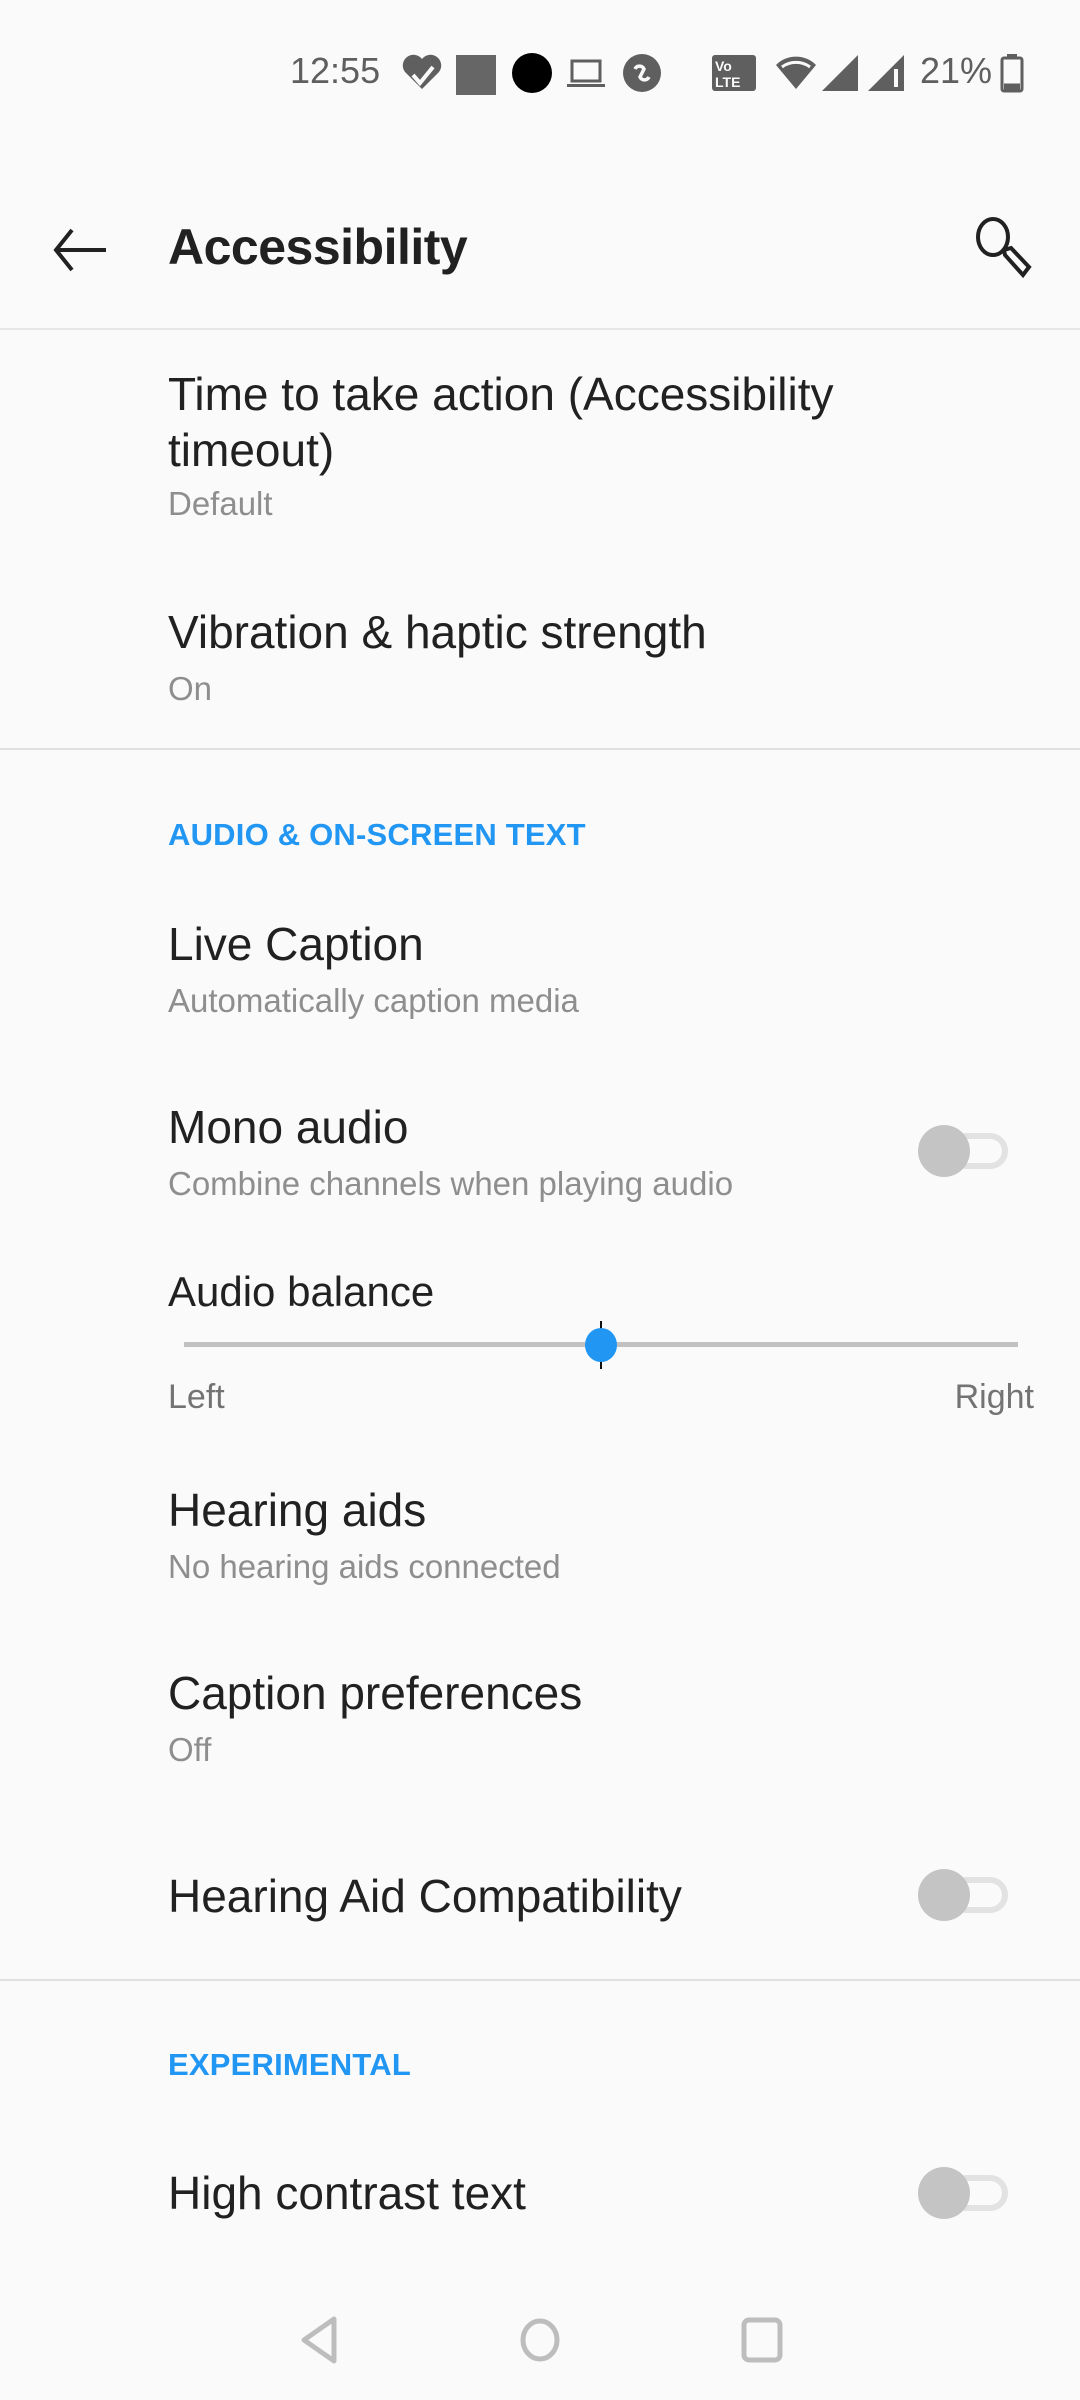  I want to click on laptop-icon, so click(586, 73).